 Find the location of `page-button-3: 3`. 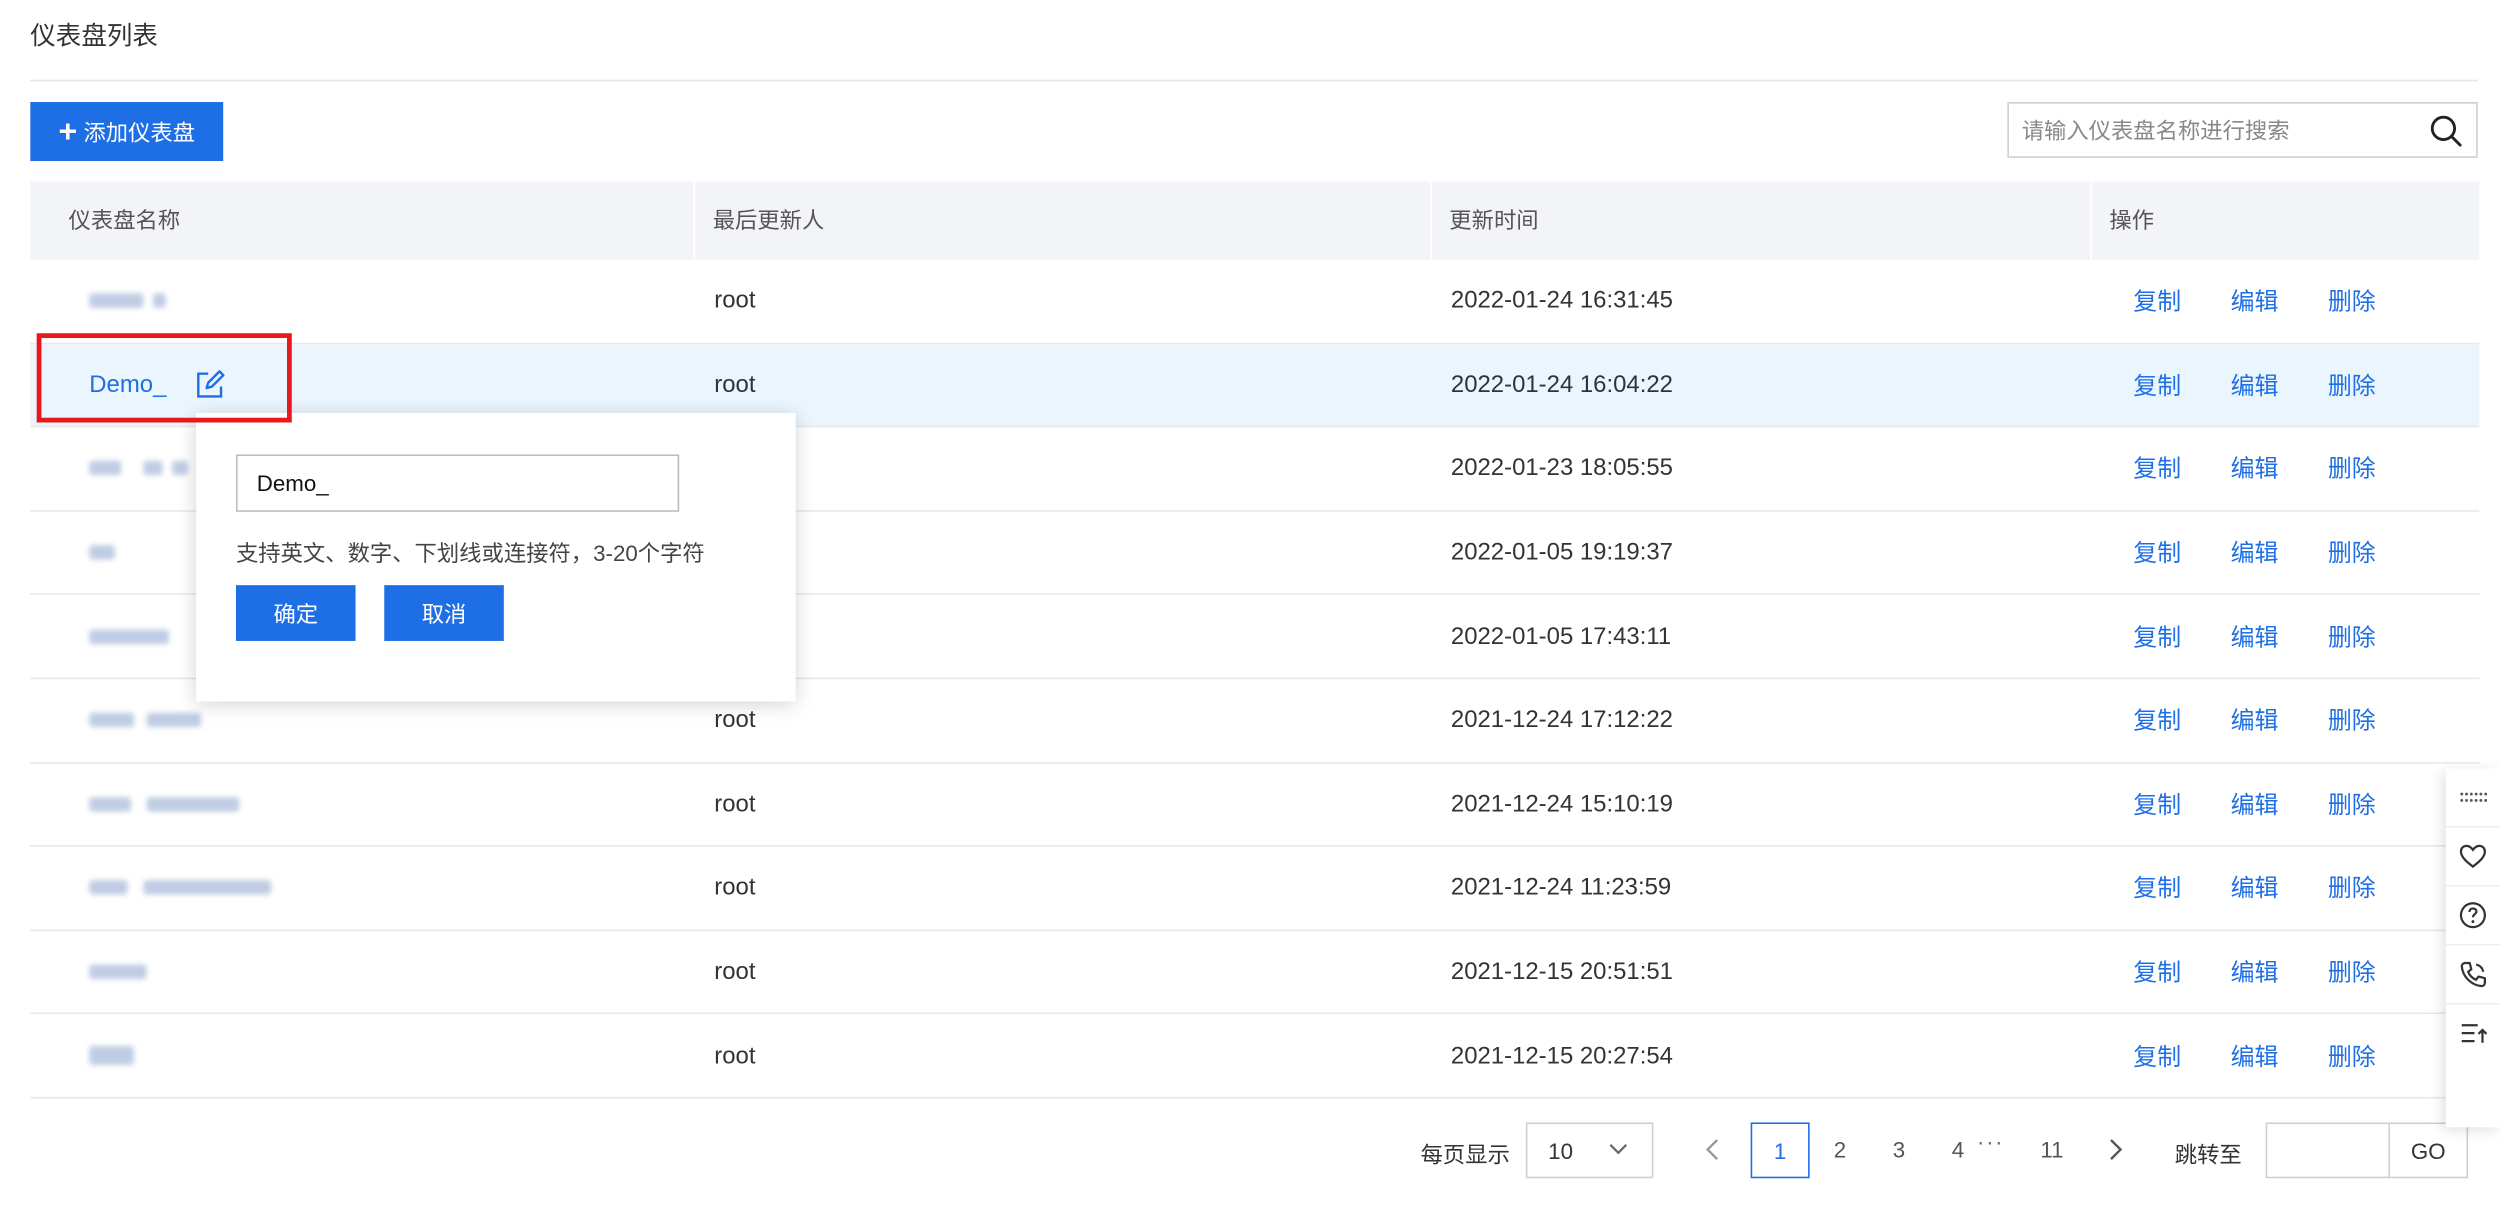

page-button-3: 3 is located at coordinates (1899, 1150).